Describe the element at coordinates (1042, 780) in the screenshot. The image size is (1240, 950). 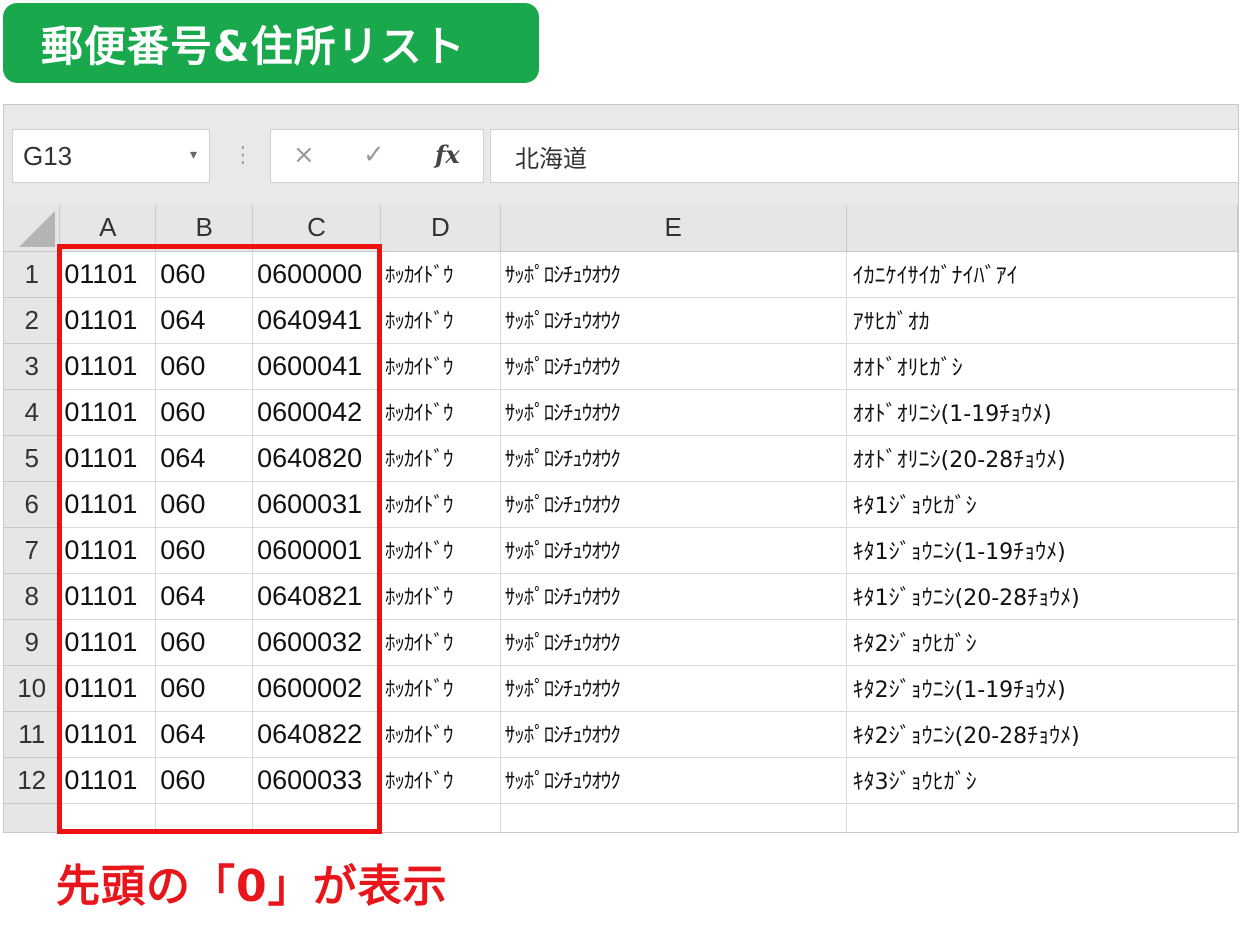
I see `cell-f: ｷﾀ3ｼﾞｮｳﾋｶﾞｼ` at that location.